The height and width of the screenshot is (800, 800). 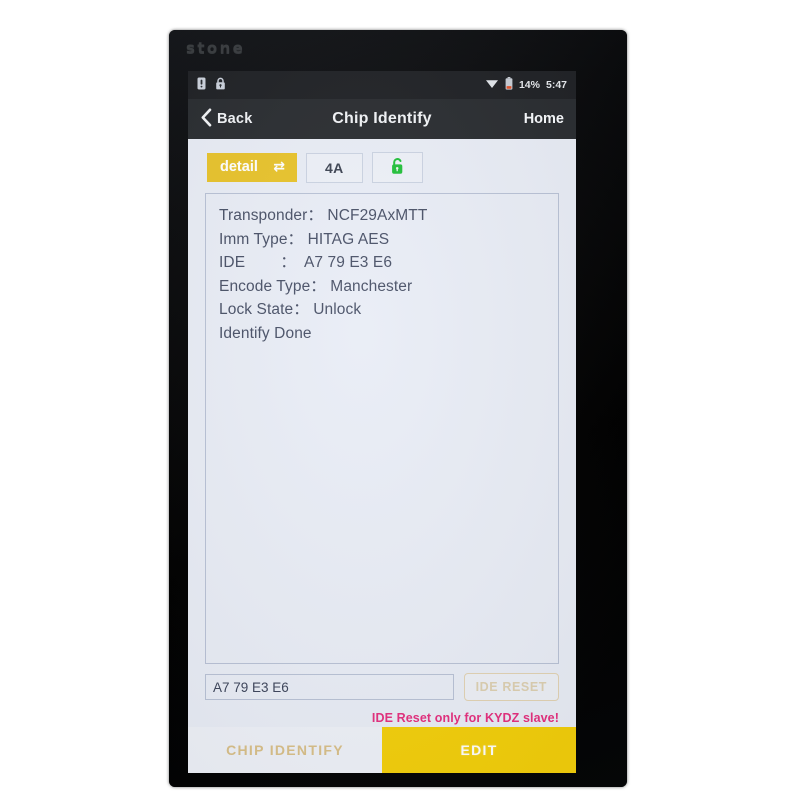 I want to click on log-line: Transponder： NCF29AxMTT, so click(x=323, y=215).